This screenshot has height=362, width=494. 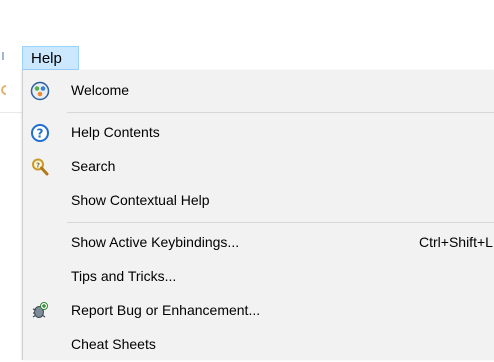 I want to click on search-help-icon: ?, so click(x=40, y=167).